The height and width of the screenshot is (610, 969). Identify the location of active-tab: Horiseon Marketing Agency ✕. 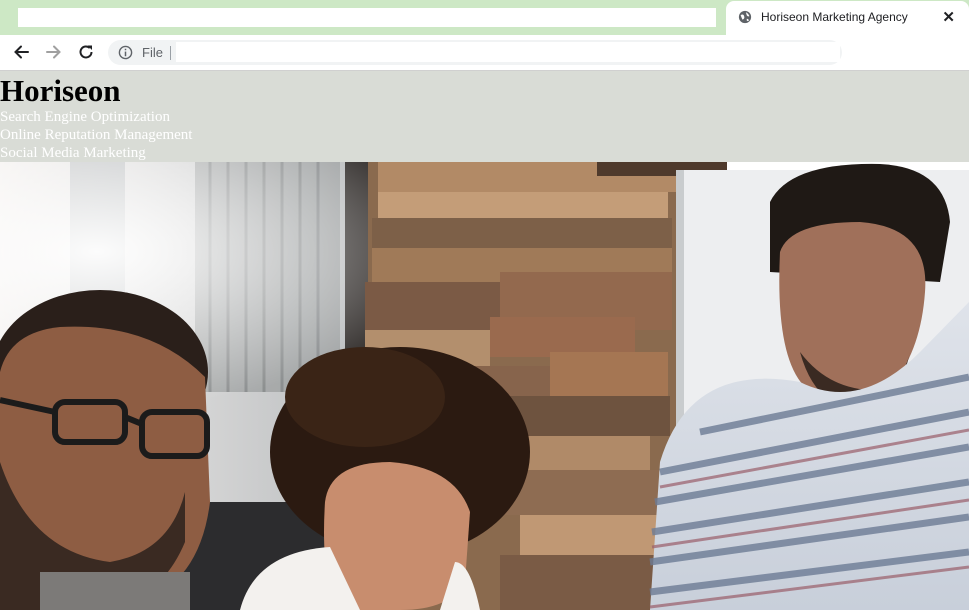
(847, 18).